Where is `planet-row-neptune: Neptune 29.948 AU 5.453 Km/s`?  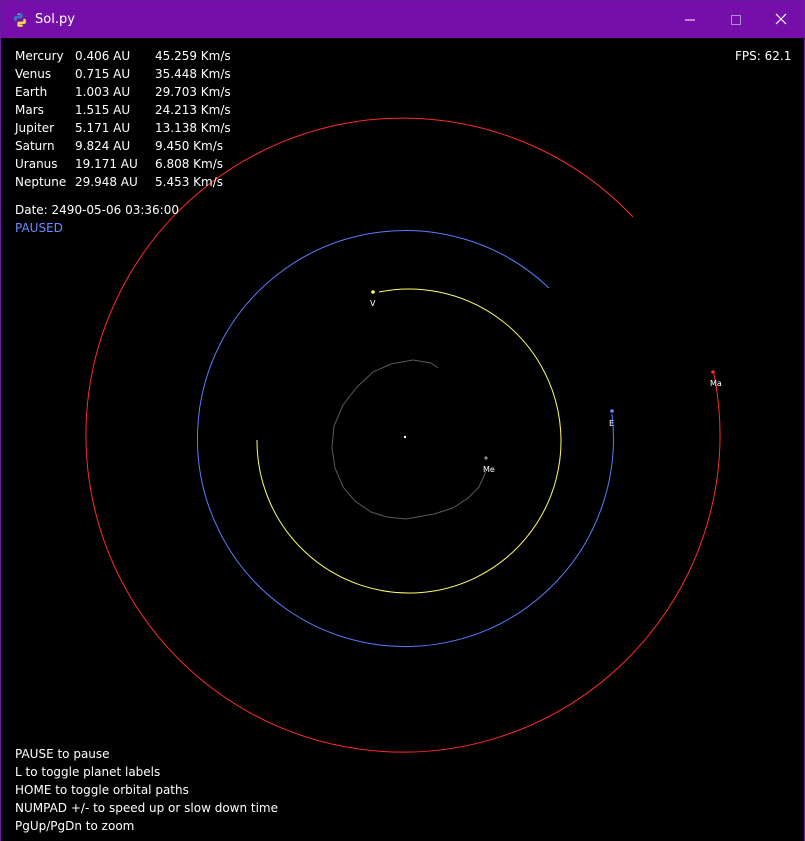 planet-row-neptune: Neptune 29.948 AU 5.453 Km/s is located at coordinates (145, 182).